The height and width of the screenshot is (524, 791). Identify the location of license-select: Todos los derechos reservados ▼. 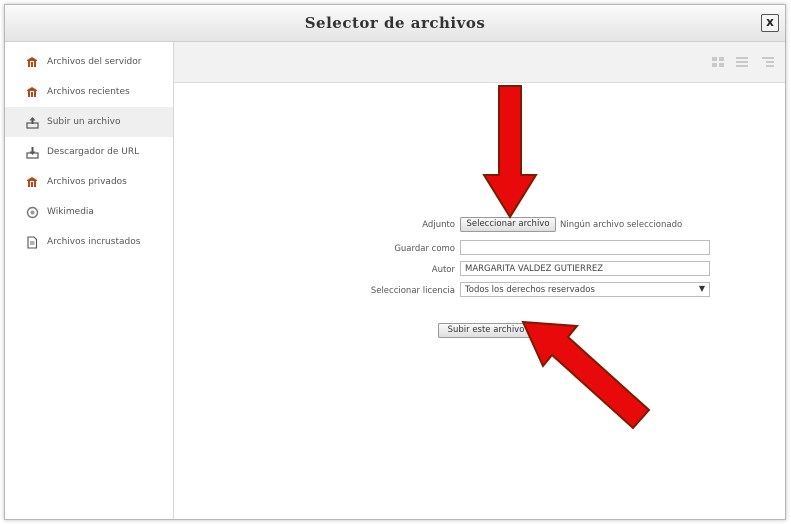
(585, 289).